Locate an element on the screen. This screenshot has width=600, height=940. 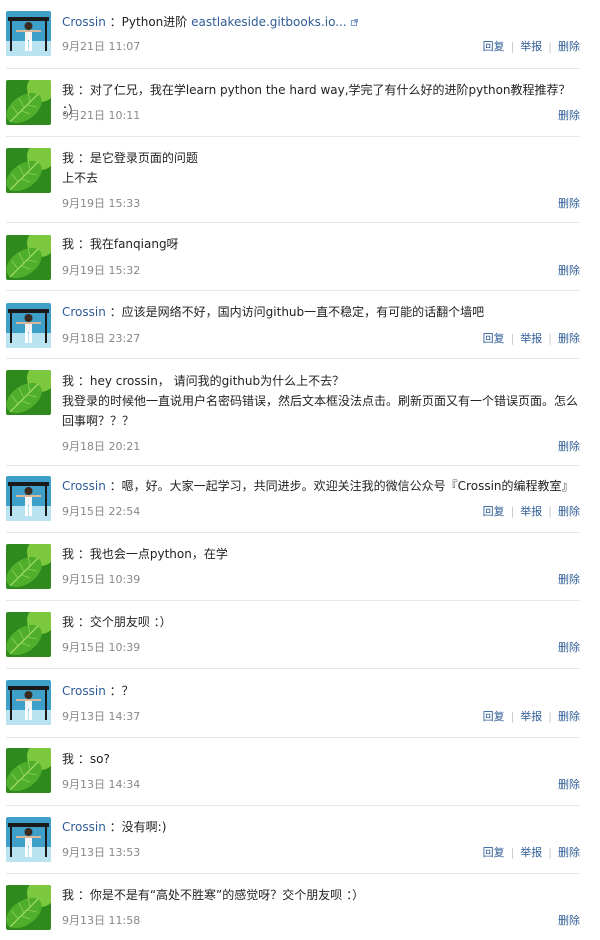
message-text: 我在fanqiang呀 is located at coordinates (134, 244).